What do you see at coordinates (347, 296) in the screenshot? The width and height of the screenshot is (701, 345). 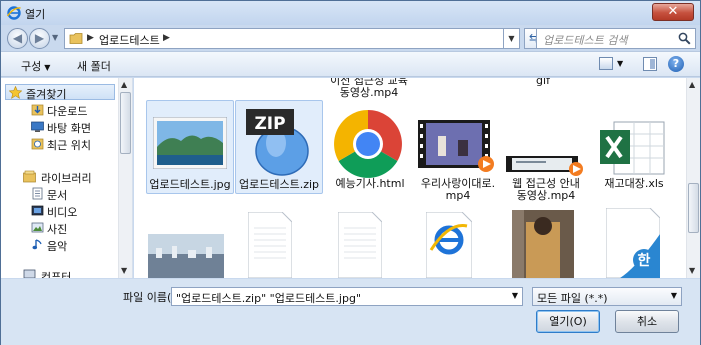 I see `filename-input: "업로드테스트.zip" "업로드테스트.jpg"` at bounding box center [347, 296].